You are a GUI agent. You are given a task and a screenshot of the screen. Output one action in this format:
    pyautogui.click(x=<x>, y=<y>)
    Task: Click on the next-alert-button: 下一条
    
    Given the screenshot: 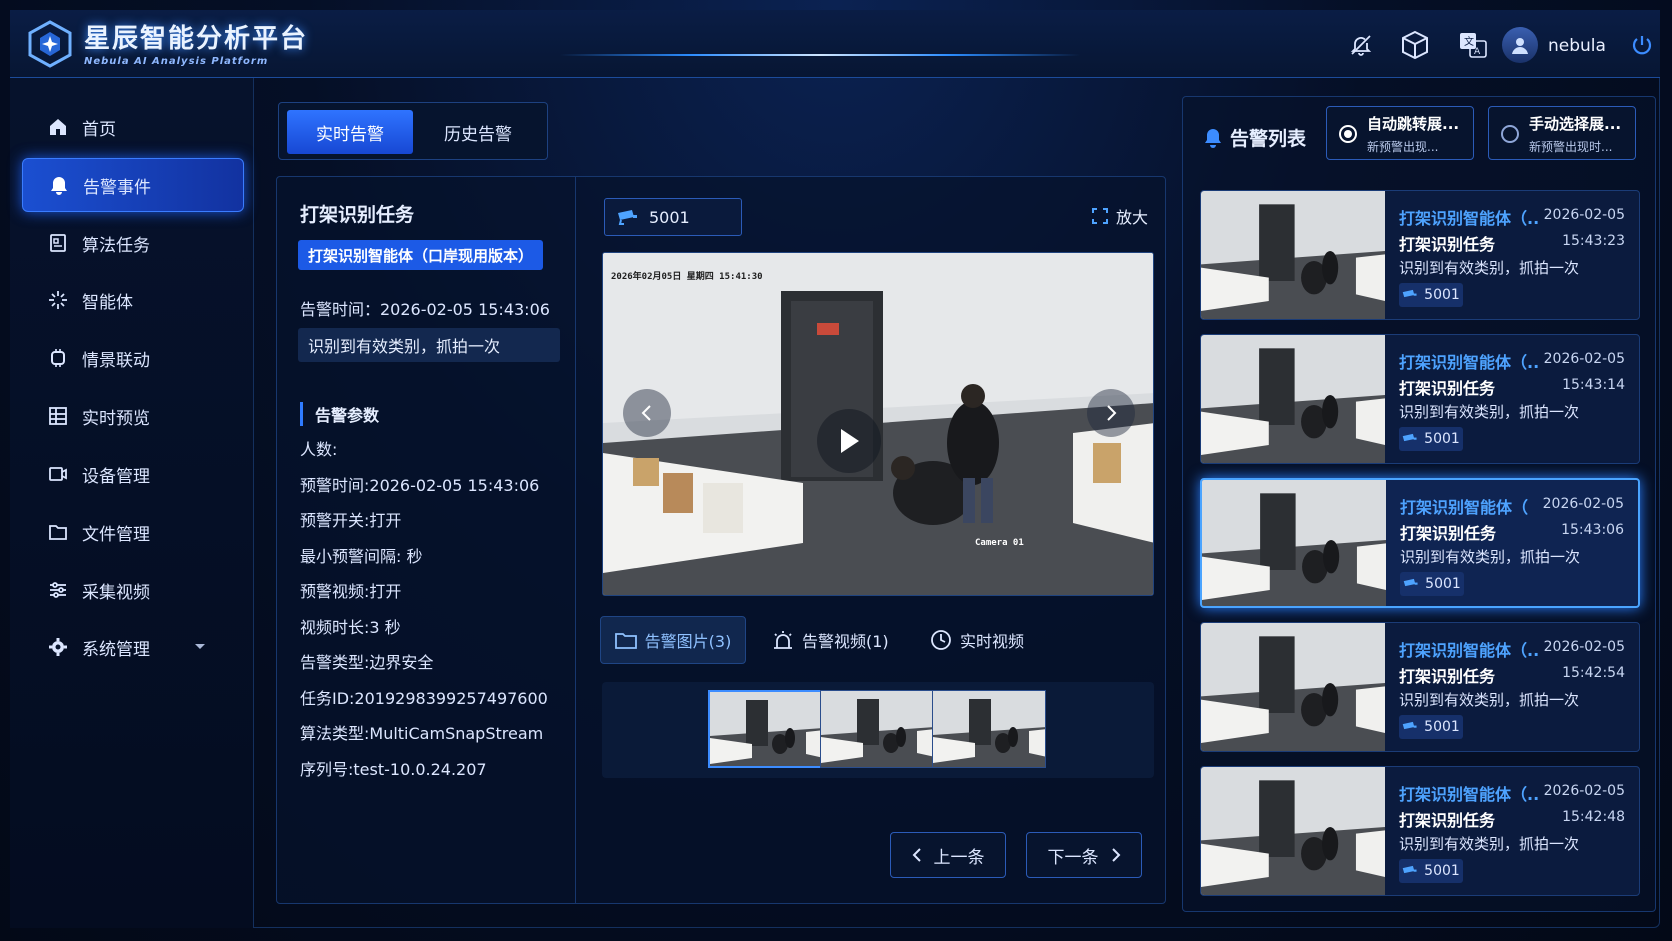 What is the action you would take?
    pyautogui.click(x=1084, y=855)
    